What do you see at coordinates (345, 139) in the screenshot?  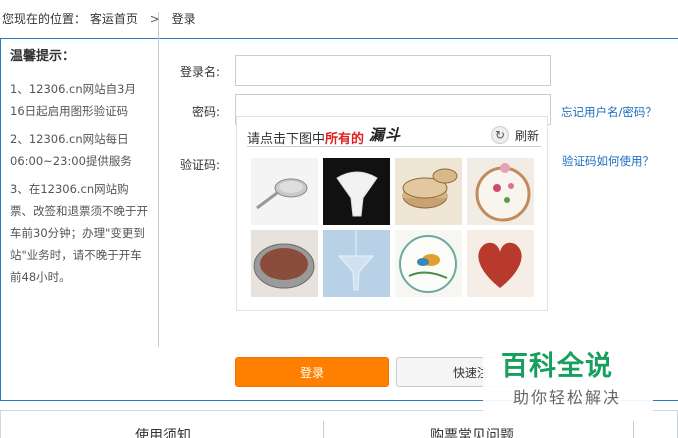 I see `captcha-prompt-highlight: 所有的` at bounding box center [345, 139].